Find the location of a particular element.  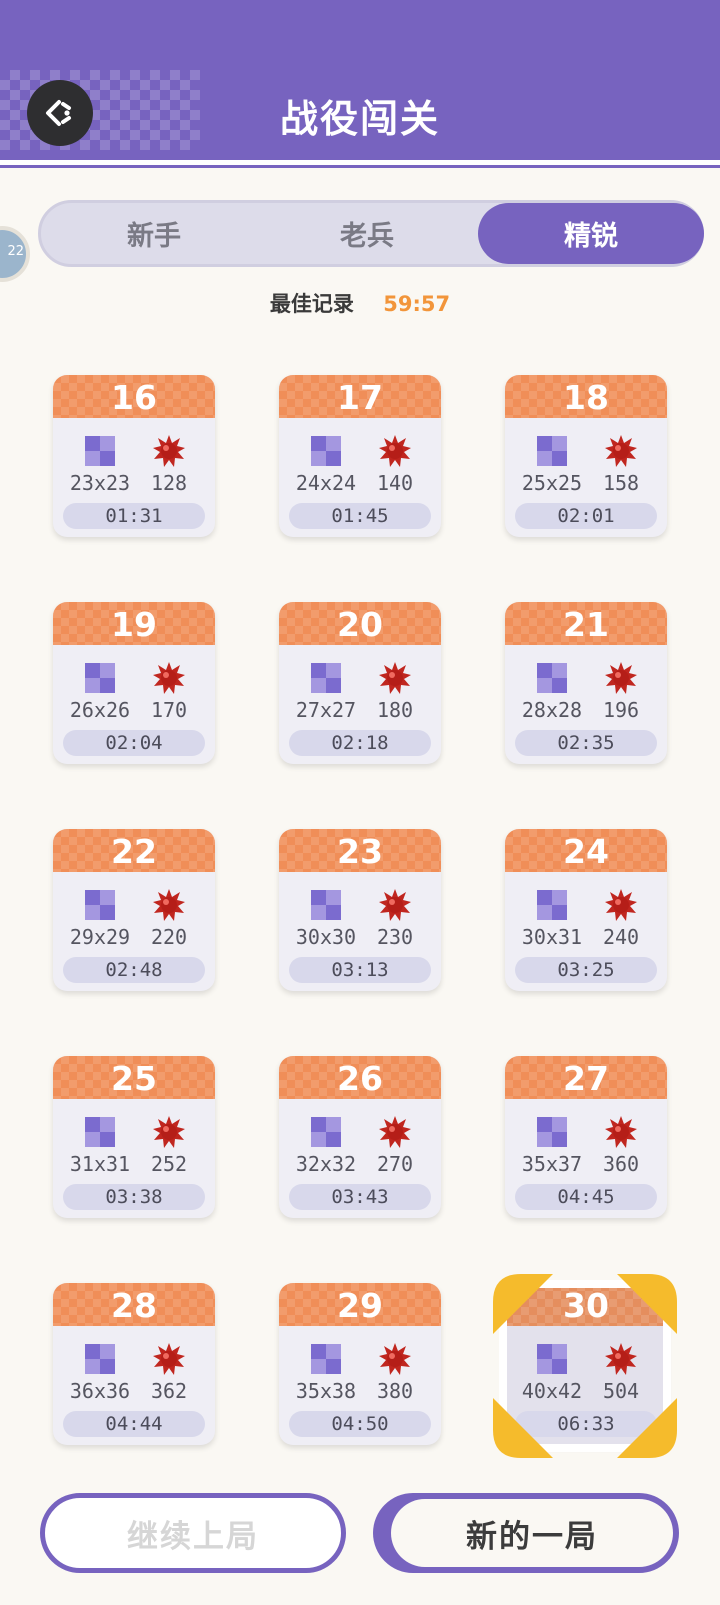

best-time: 02:01 is located at coordinates (586, 516).